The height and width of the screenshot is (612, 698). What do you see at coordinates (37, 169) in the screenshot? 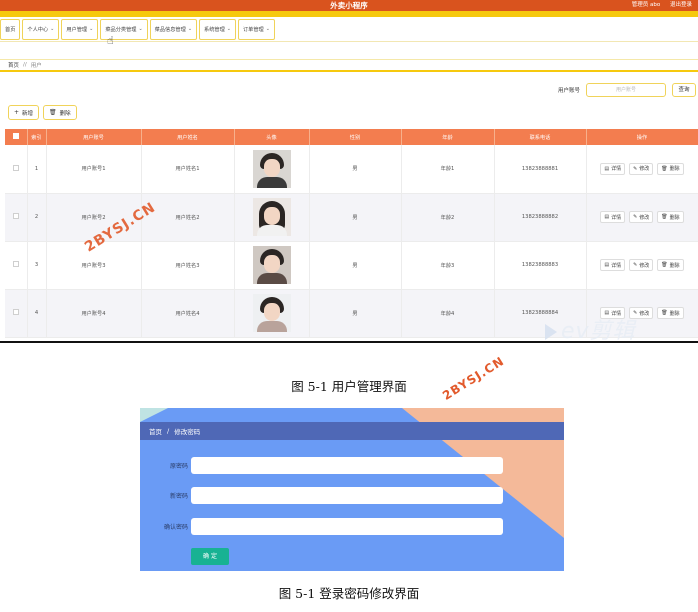
I see `cell-index: 1` at bounding box center [37, 169].